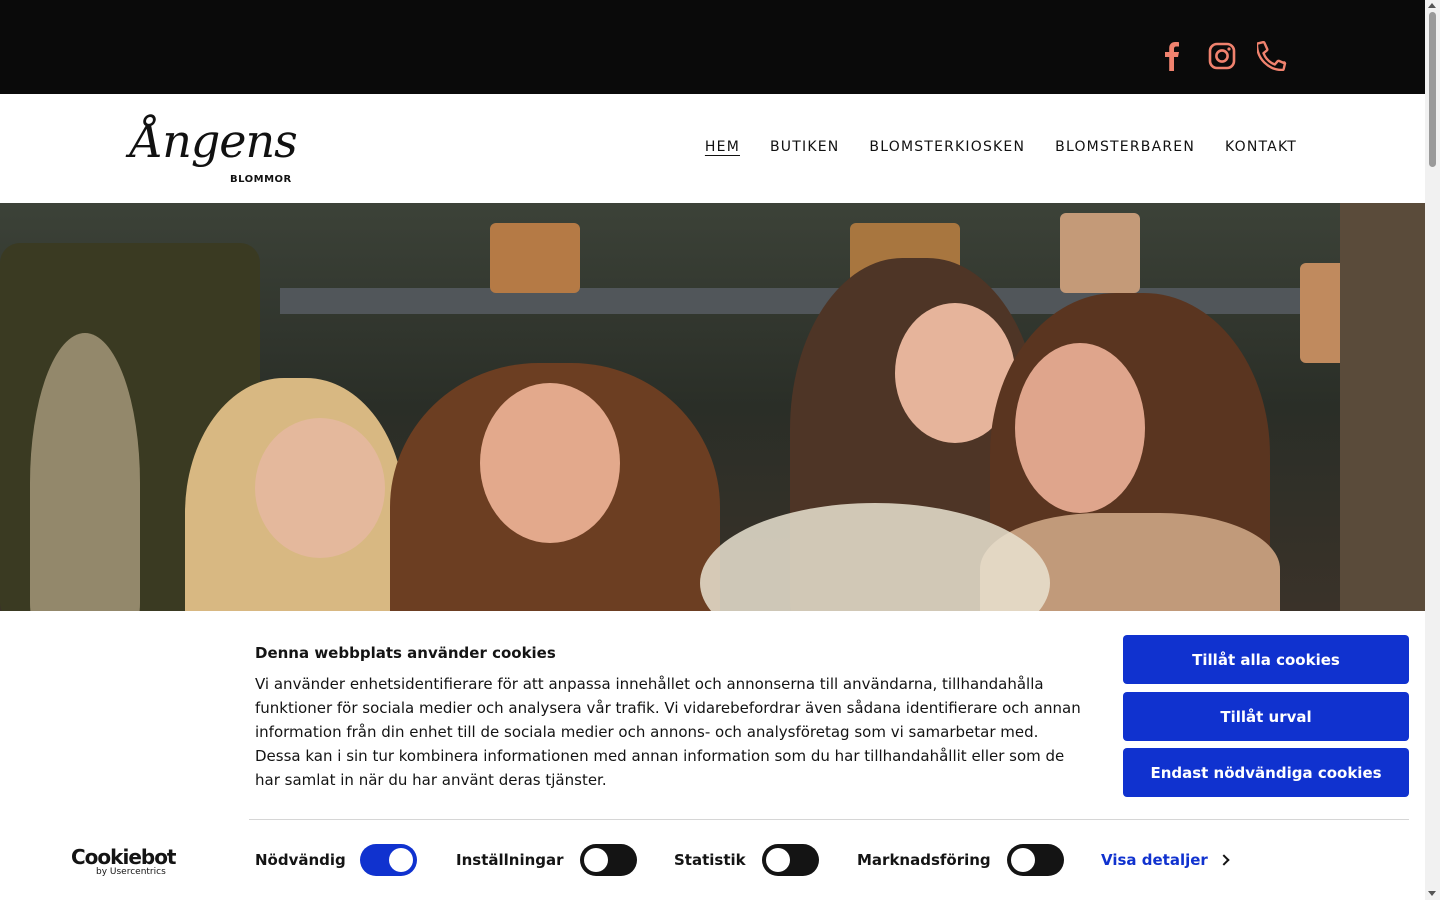 The width and height of the screenshot is (1440, 900). Describe the element at coordinates (1266, 772) in the screenshot. I see `necessary-only-button: Endast nödvändiga cookies` at that location.